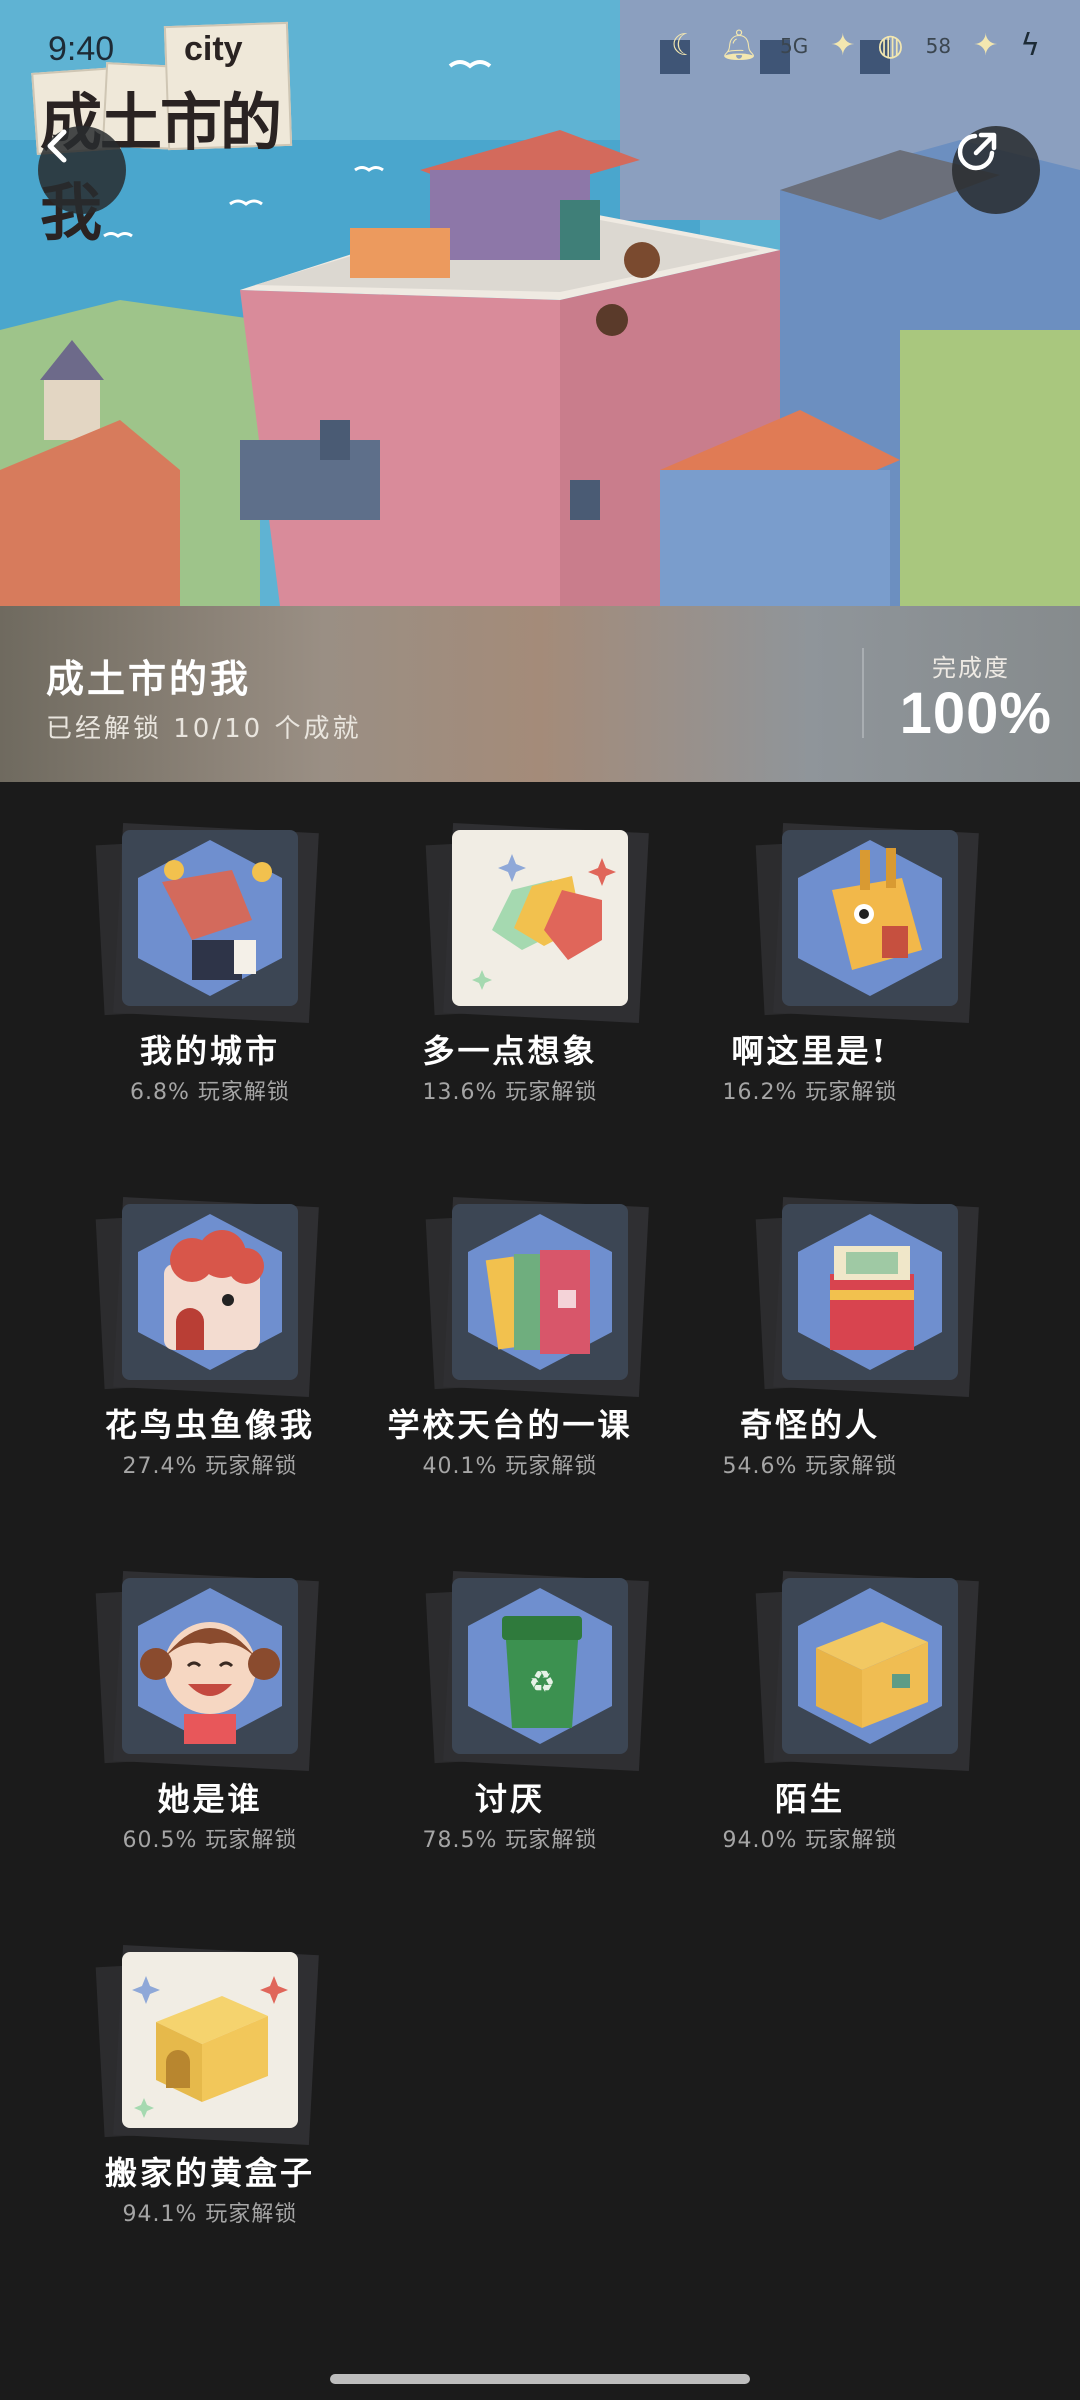 The height and width of the screenshot is (2400, 1080). What do you see at coordinates (209, 2173) in the screenshot?
I see `achievement-name: 搬家的黄盒子` at bounding box center [209, 2173].